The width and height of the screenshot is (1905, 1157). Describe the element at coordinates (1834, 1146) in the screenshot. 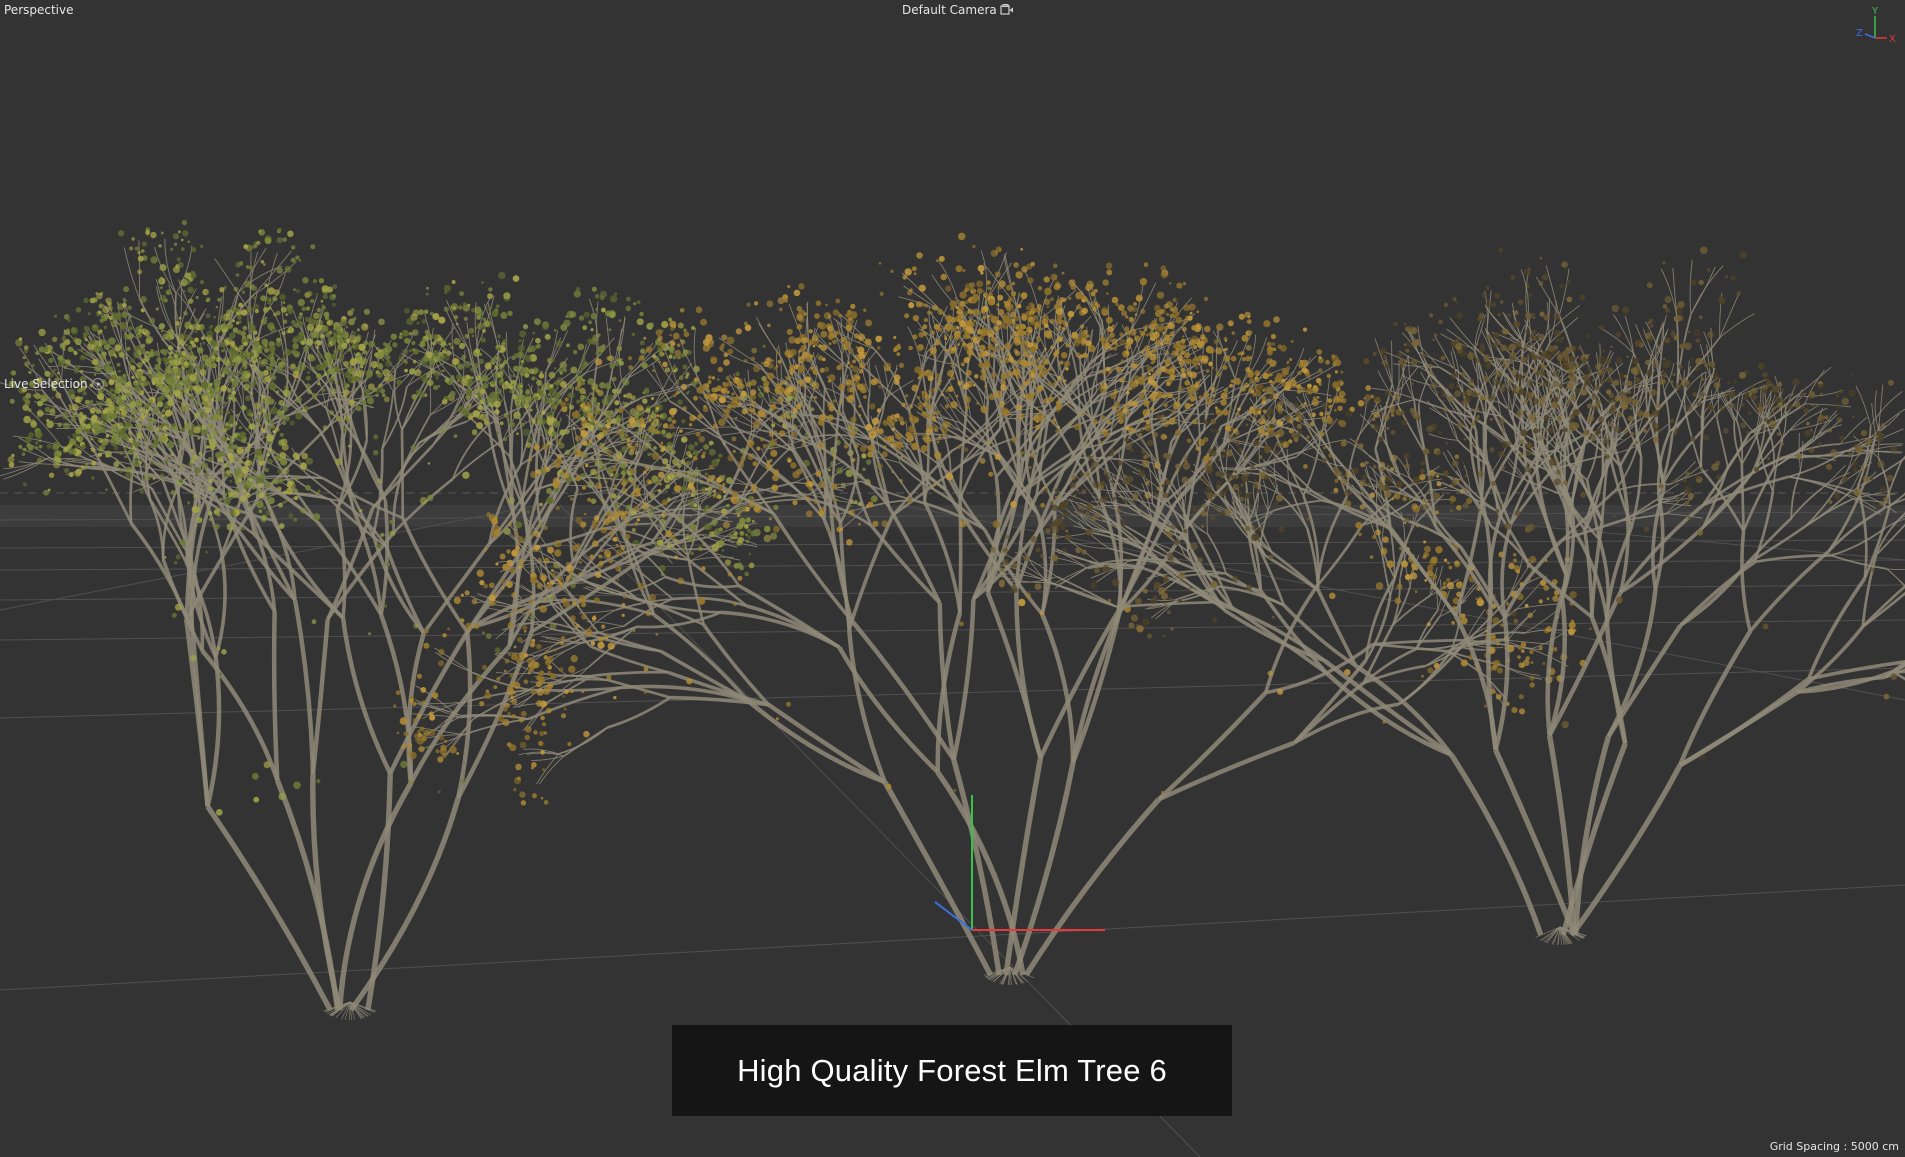

I see `grid-spacing-readout: Grid Spacing : 5000 cm` at that location.